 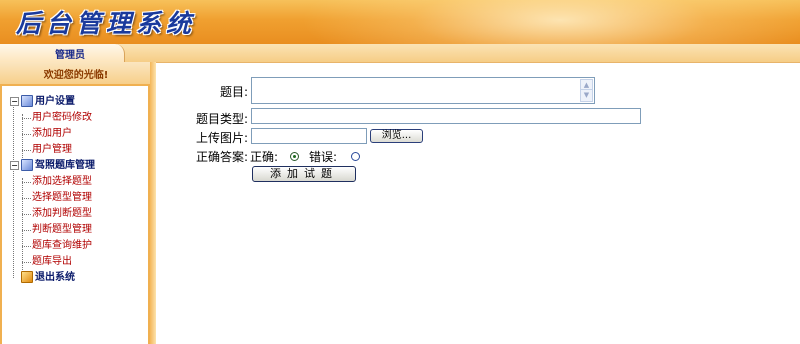 I want to click on sidebar-item-choice-management: 选择题型管理, so click(x=52, y=198).